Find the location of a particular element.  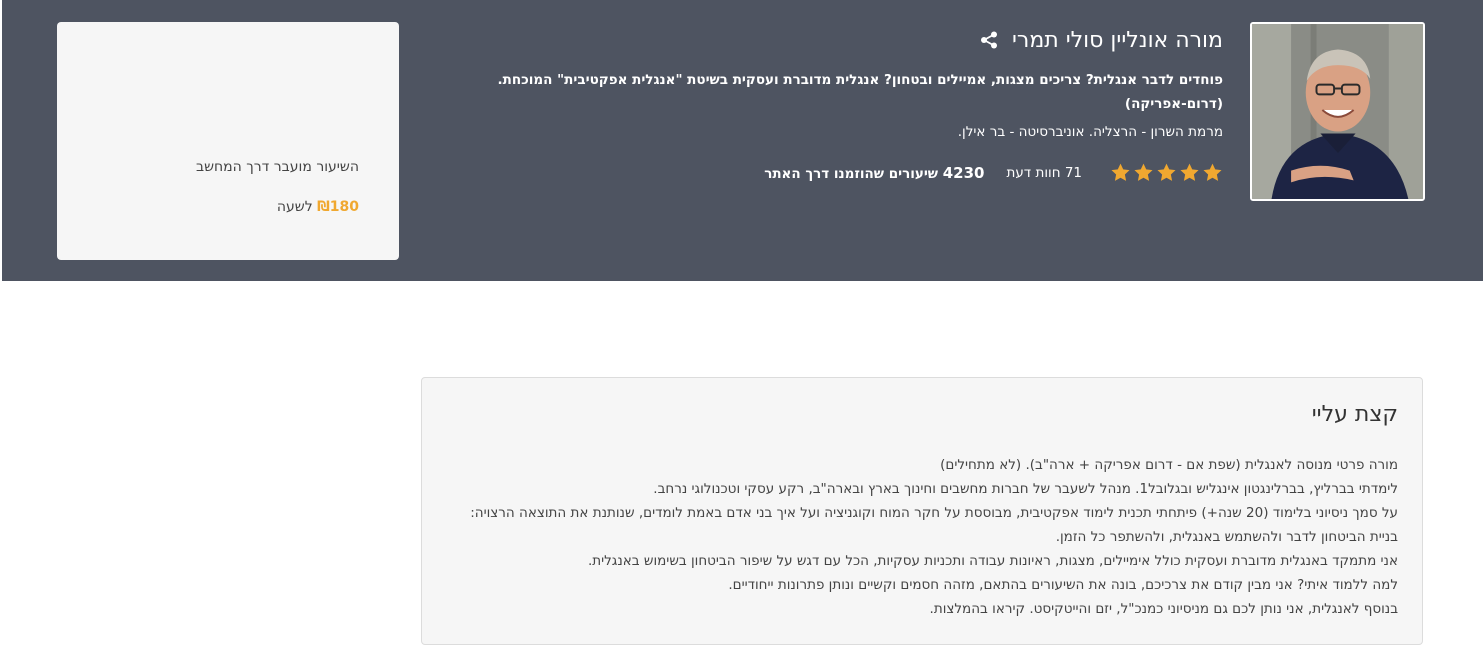

lesson-price: ₪180 לשעה is located at coordinates (318, 207).